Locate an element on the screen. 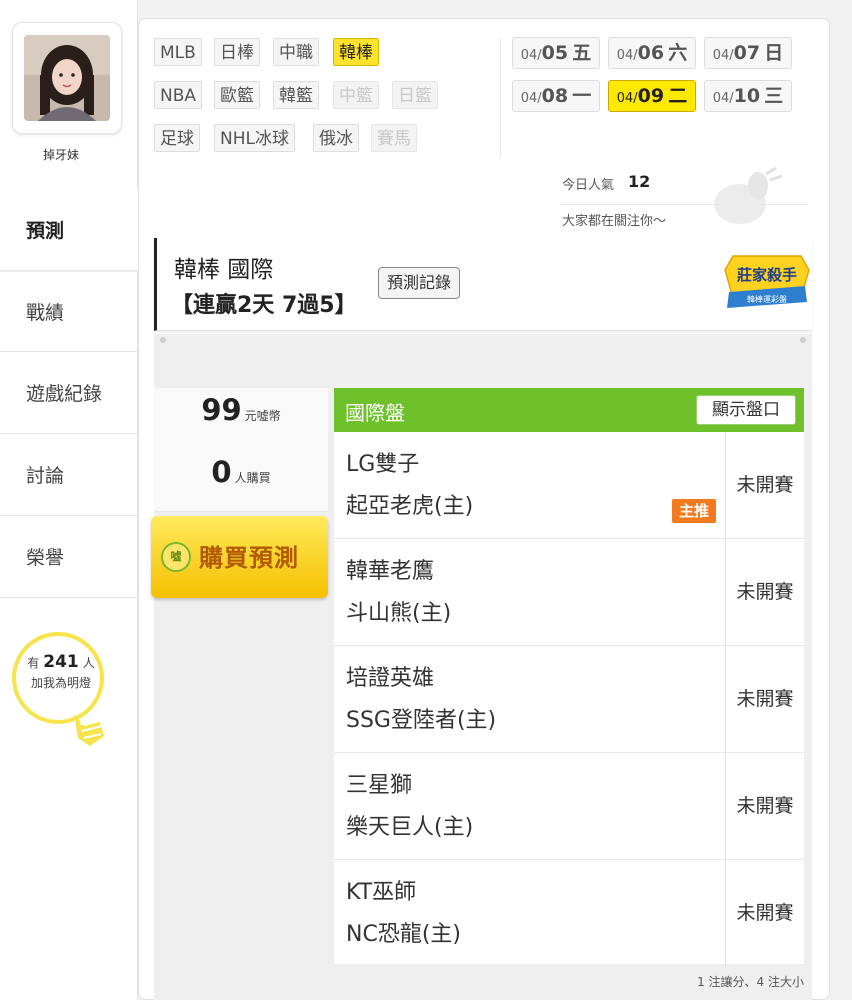 The image size is (852, 1000). avatar-card is located at coordinates (67, 78).